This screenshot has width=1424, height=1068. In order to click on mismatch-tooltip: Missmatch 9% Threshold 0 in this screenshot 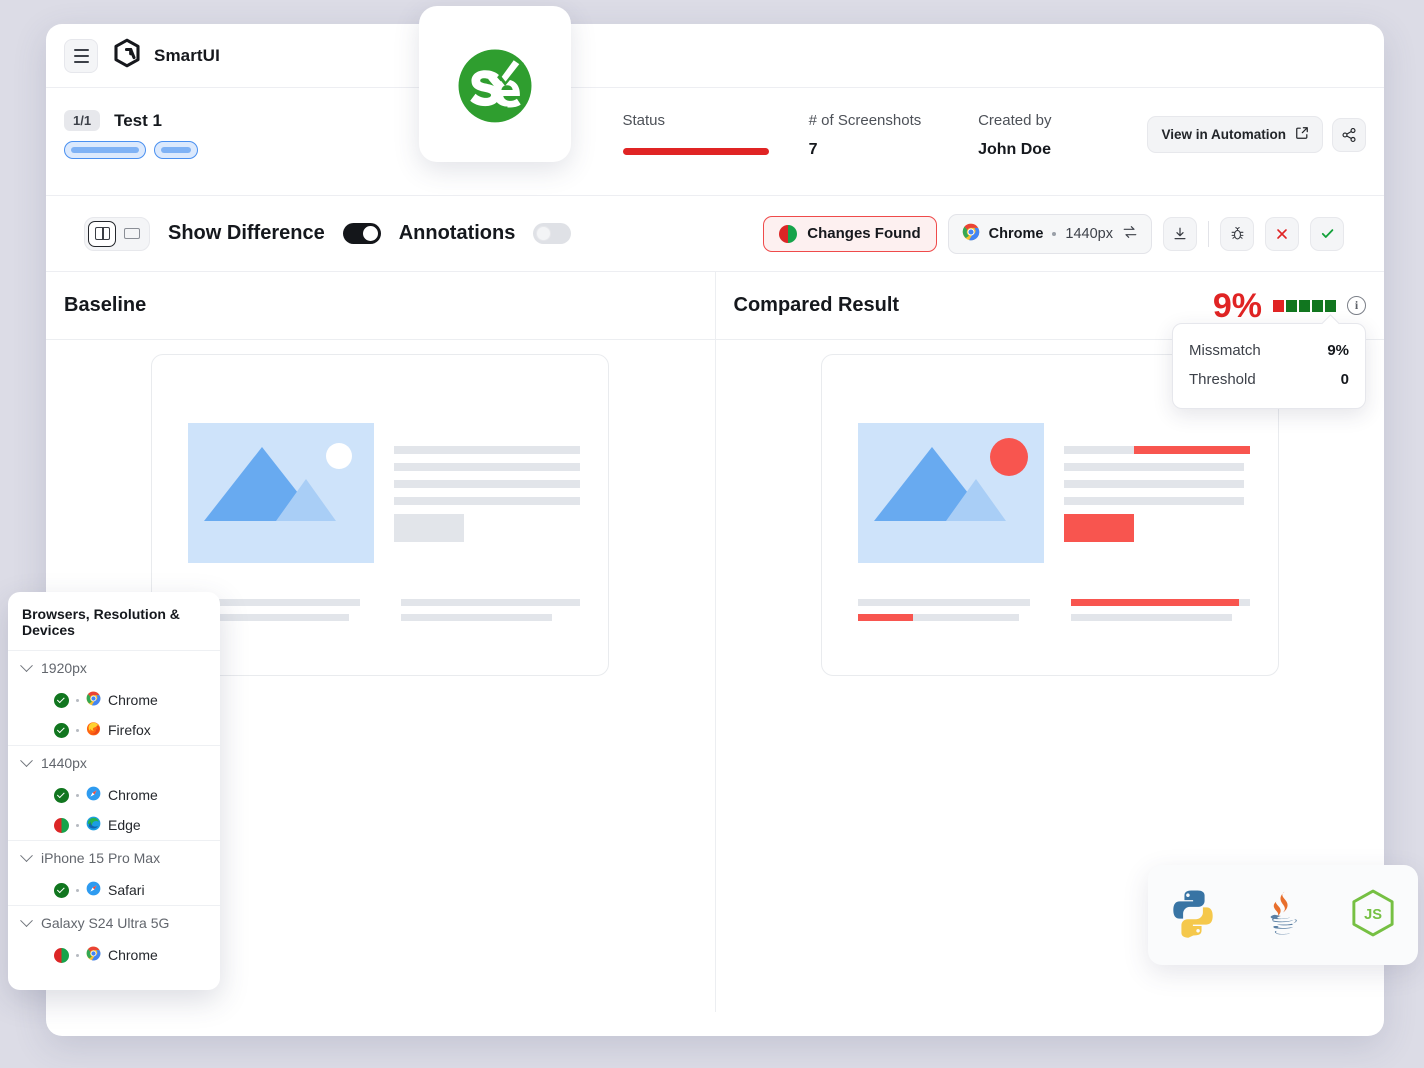, I will do `click(1269, 366)`.